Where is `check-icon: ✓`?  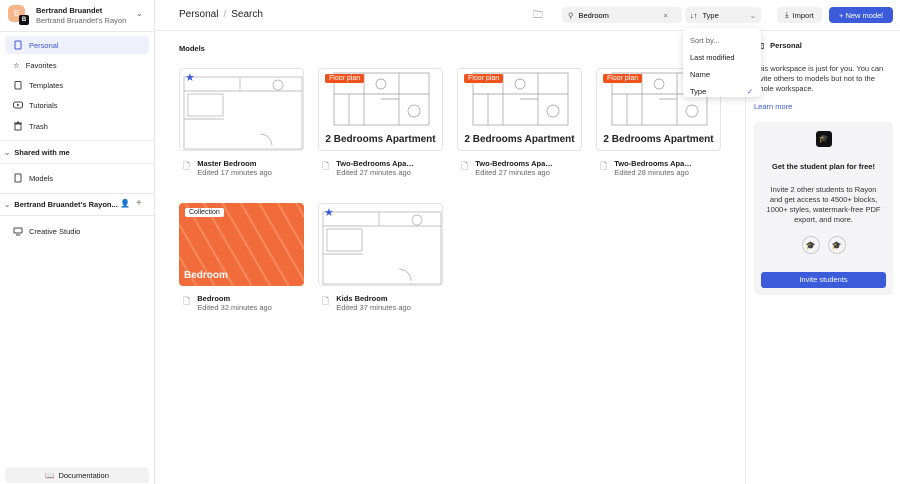 check-icon: ✓ is located at coordinates (749, 91).